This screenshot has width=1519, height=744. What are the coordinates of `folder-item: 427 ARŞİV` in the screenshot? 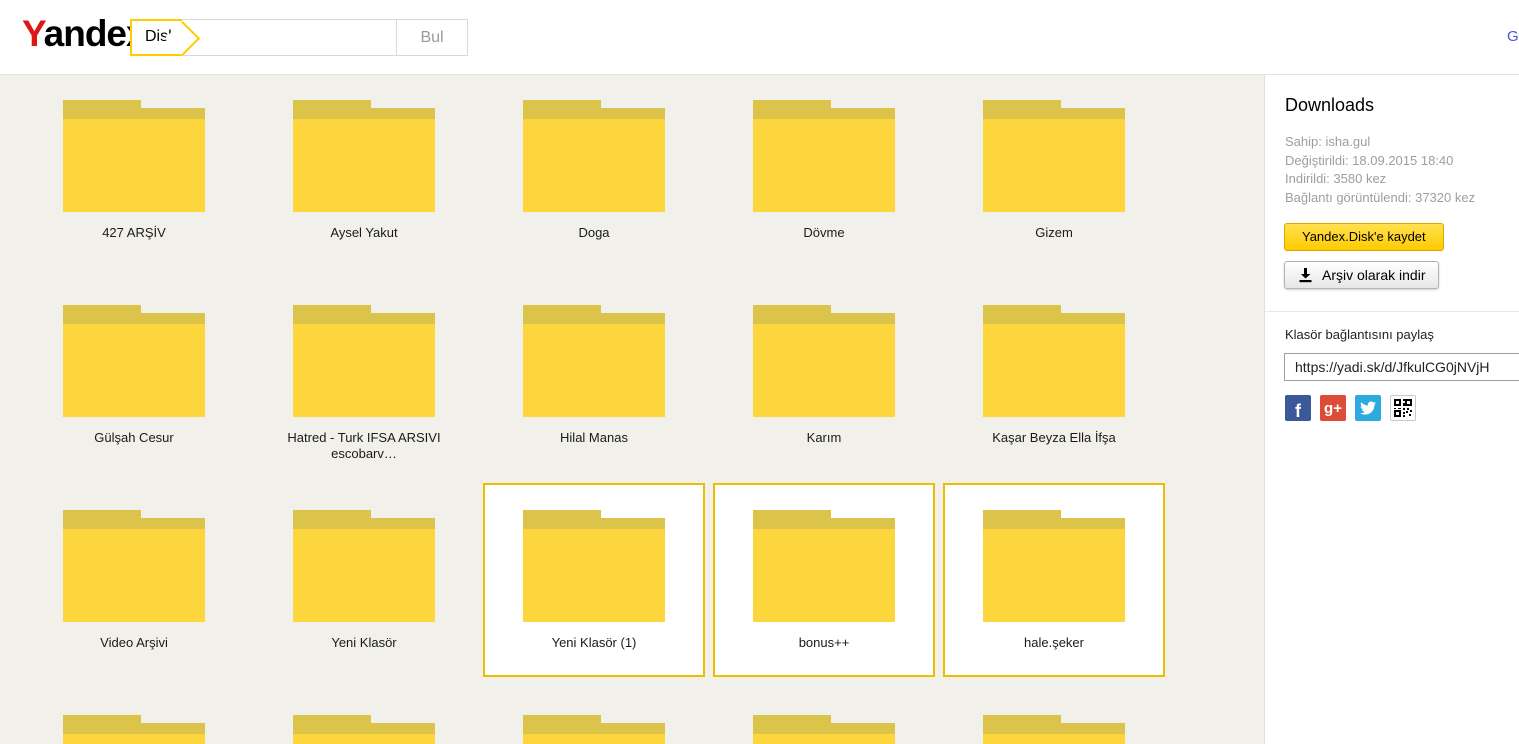 It's located at (134, 170).